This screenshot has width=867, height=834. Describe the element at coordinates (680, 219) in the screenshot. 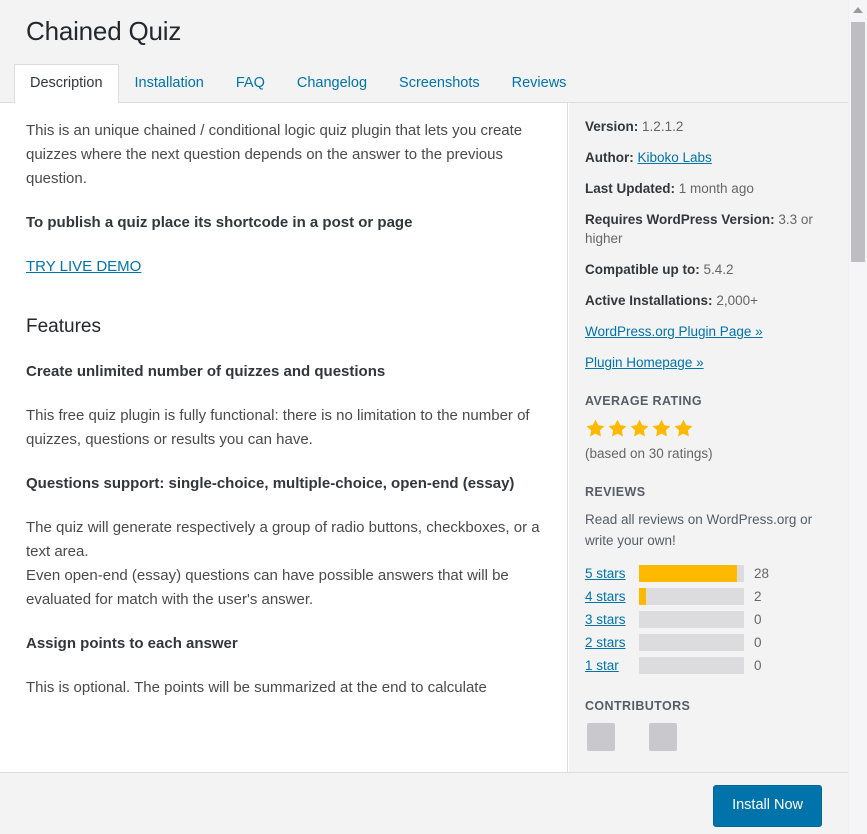

I see `meta-key: Requires WordPress Version:` at that location.